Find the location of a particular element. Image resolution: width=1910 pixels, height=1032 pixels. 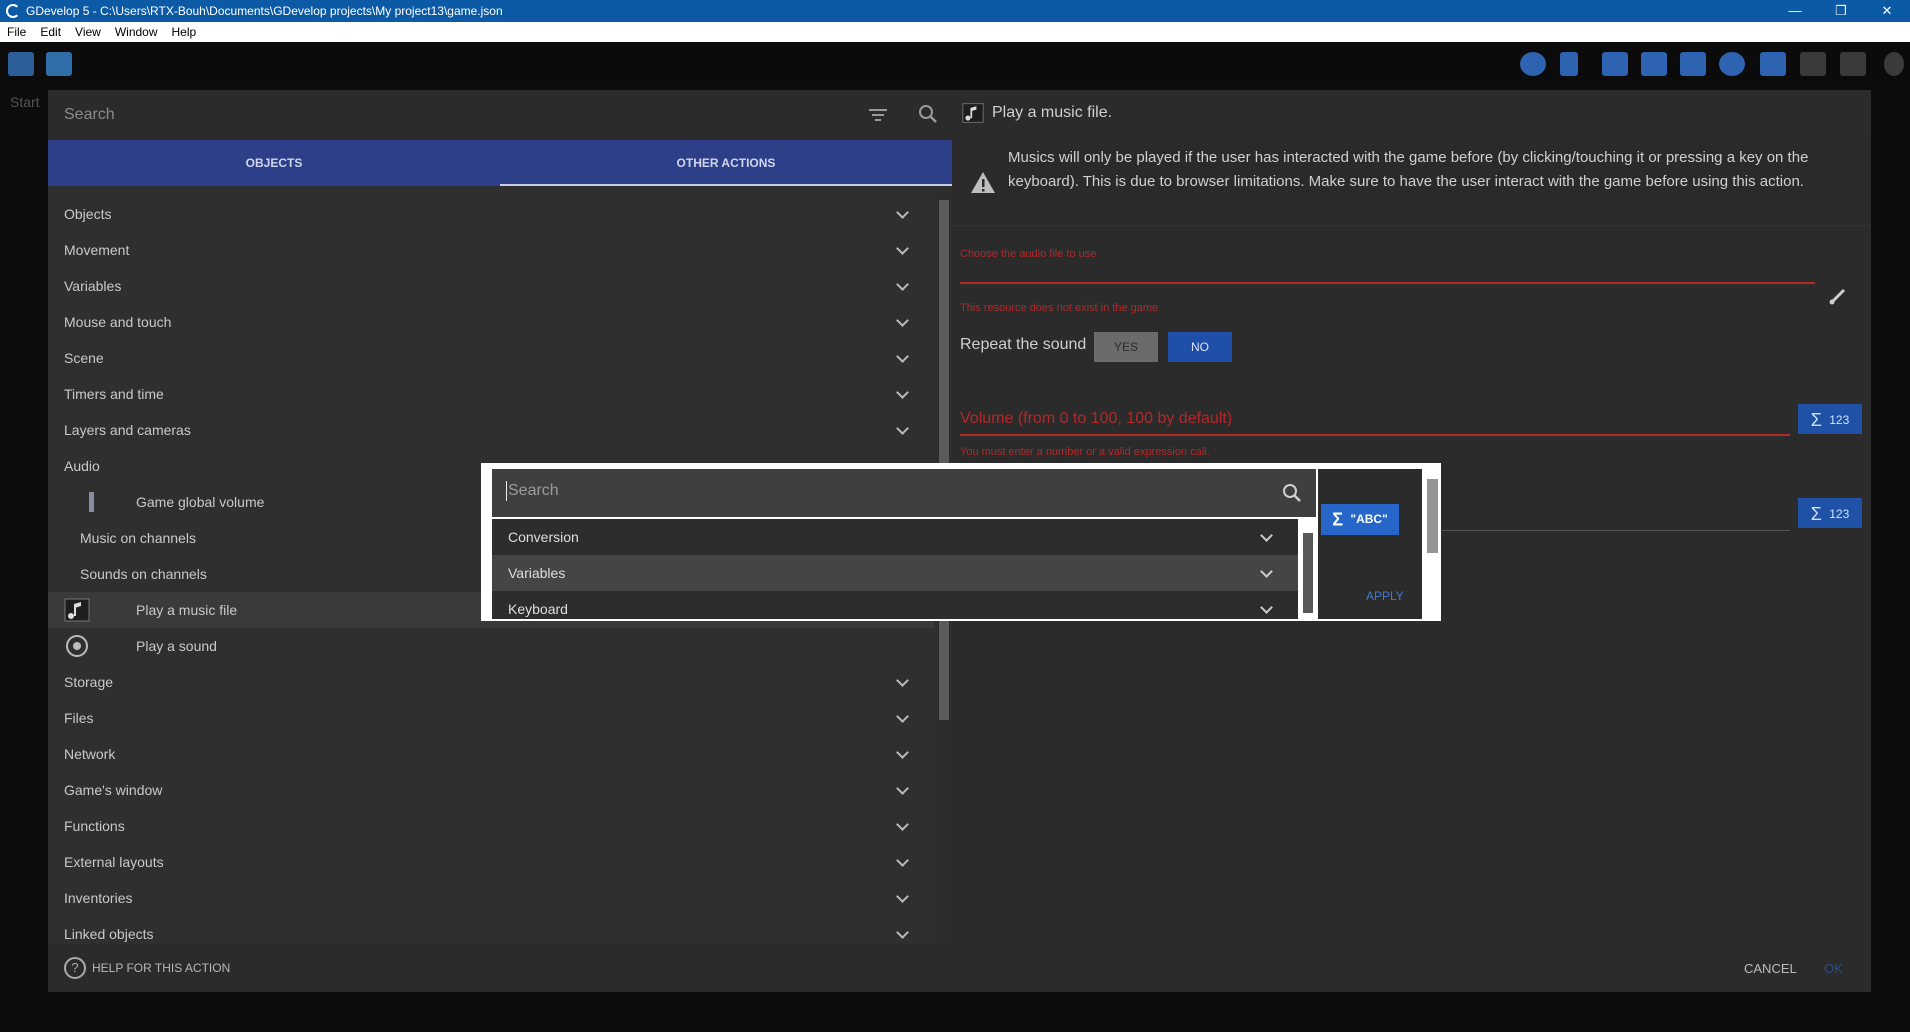

expression-category-list: Conversion Variables Keyboard is located at coordinates (895, 569).